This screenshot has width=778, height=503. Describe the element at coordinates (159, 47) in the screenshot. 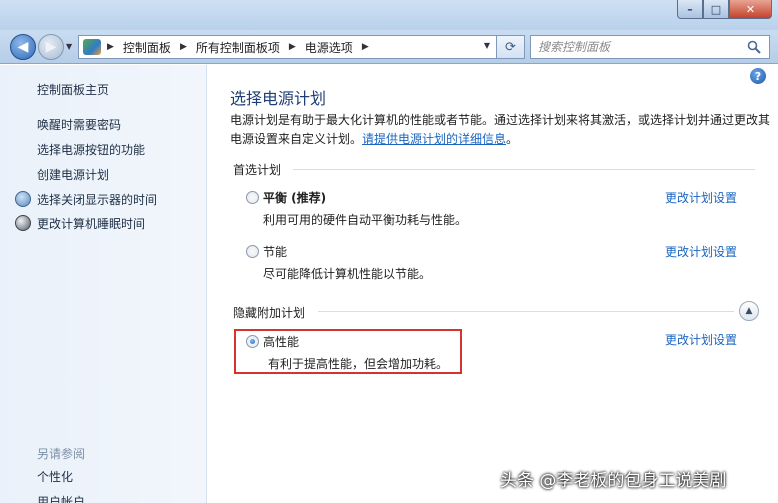

I see `breadcrumb-item-control-panel: 控制面板 ▶` at that location.